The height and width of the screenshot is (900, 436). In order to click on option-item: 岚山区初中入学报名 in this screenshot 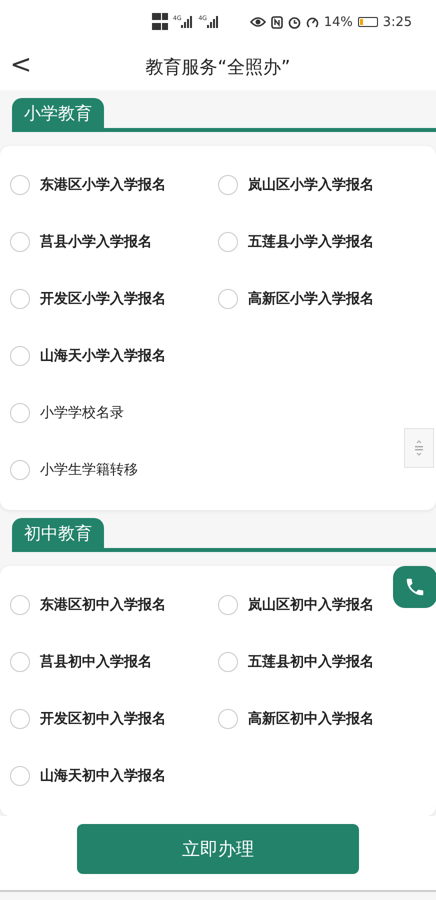, I will do `click(296, 605)`.